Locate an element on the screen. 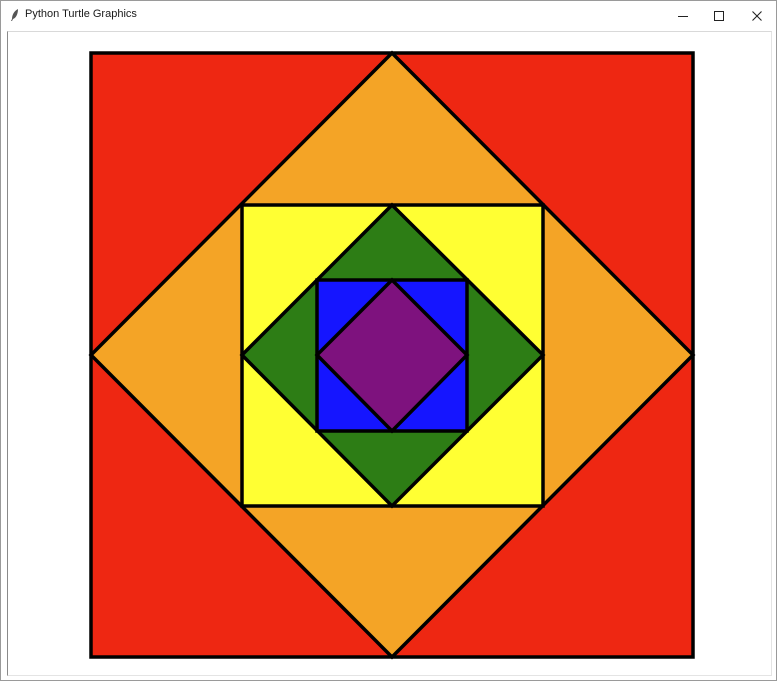  window-title: Python Turtle Graphics is located at coordinates (81, 14).